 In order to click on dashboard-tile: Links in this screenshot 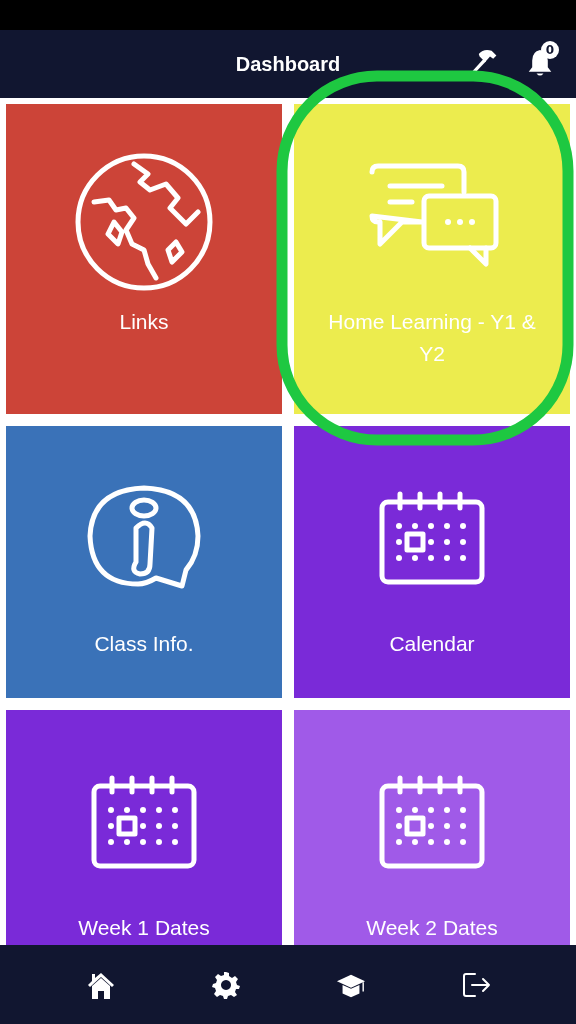, I will do `click(144, 259)`.